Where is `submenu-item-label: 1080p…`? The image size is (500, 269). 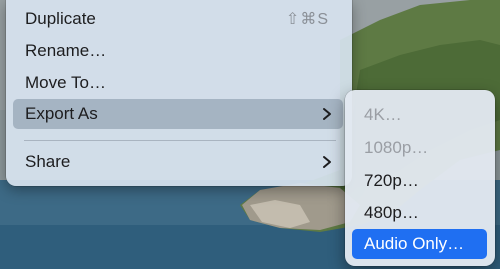 submenu-item-label: 1080p… is located at coordinates (396, 147).